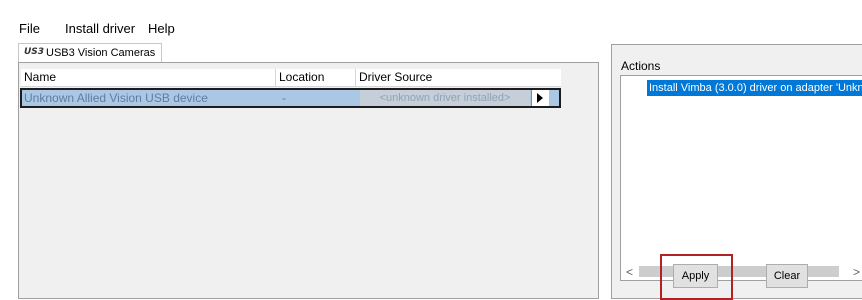 The height and width of the screenshot is (300, 862). What do you see at coordinates (641, 66) in the screenshot?
I see `actions-label: Actions` at bounding box center [641, 66].